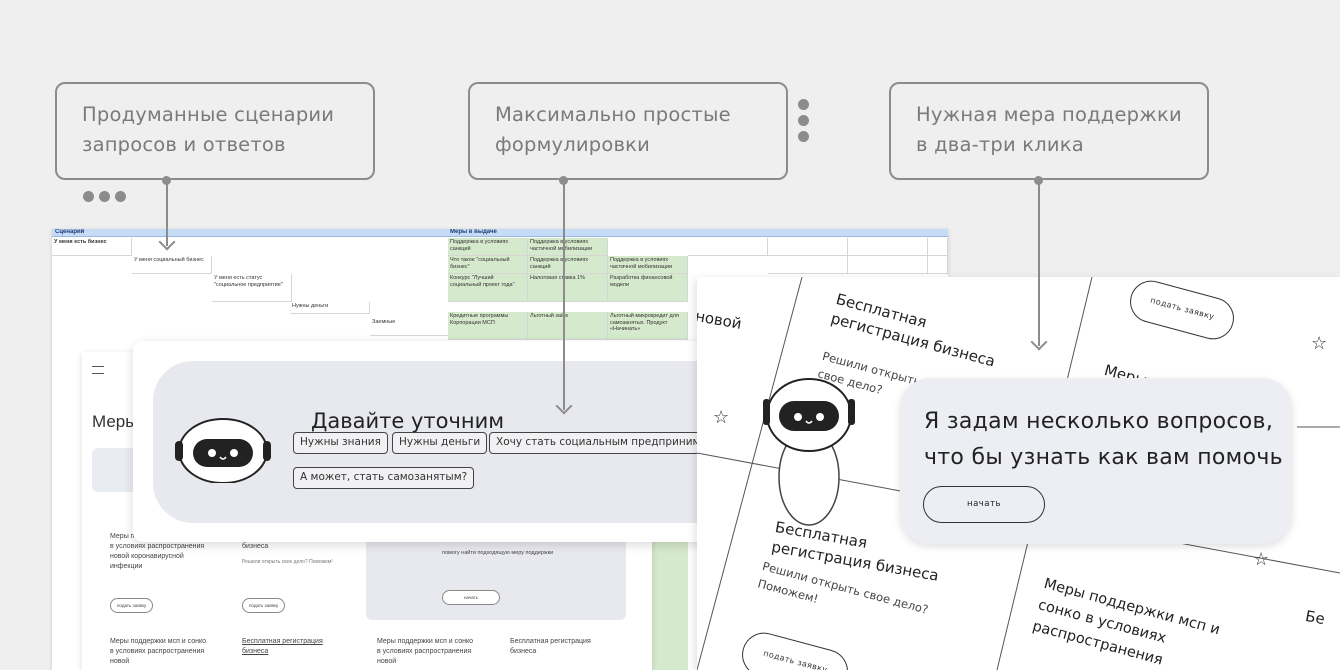 Image resolution: width=1340 pixels, height=670 pixels. Describe the element at coordinates (1099, 421) in the screenshot. I see `chatbot-message-line: Я задам несколько вопросов,` at that location.